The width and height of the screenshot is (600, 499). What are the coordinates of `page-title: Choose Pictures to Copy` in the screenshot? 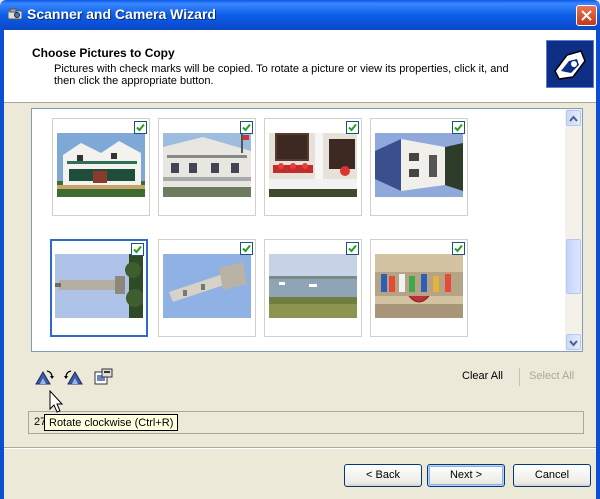 It's located at (103, 53).